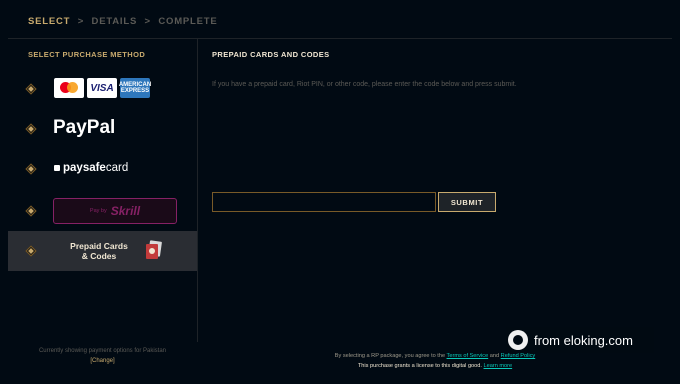 The height and width of the screenshot is (384, 680). I want to click on paypal-logo: PayPal, so click(84, 127).